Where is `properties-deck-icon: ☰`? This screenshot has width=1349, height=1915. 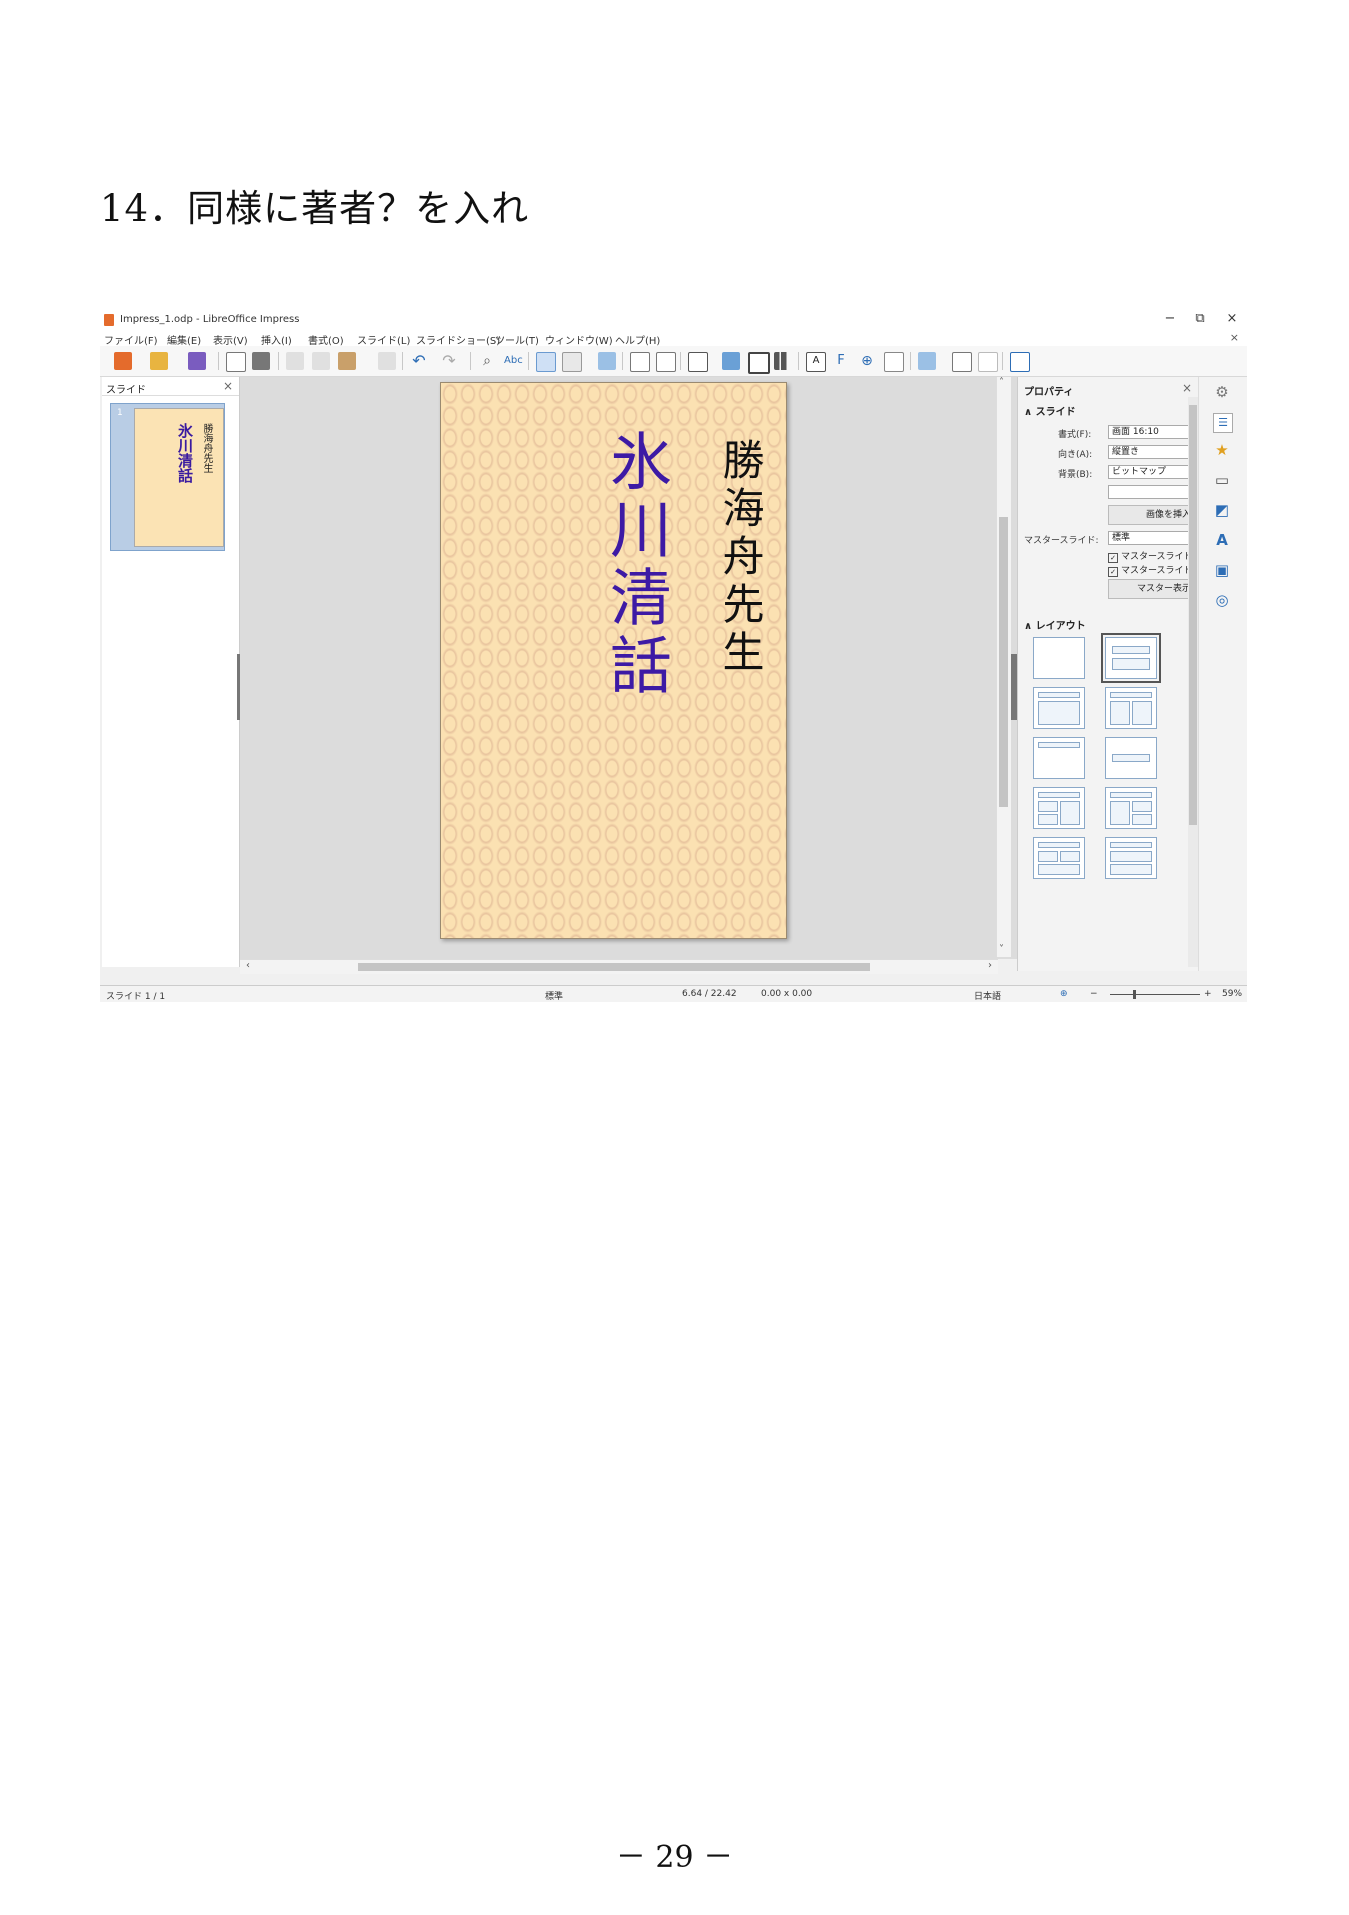
properties-deck-icon: ☰ is located at coordinates (1223, 423).